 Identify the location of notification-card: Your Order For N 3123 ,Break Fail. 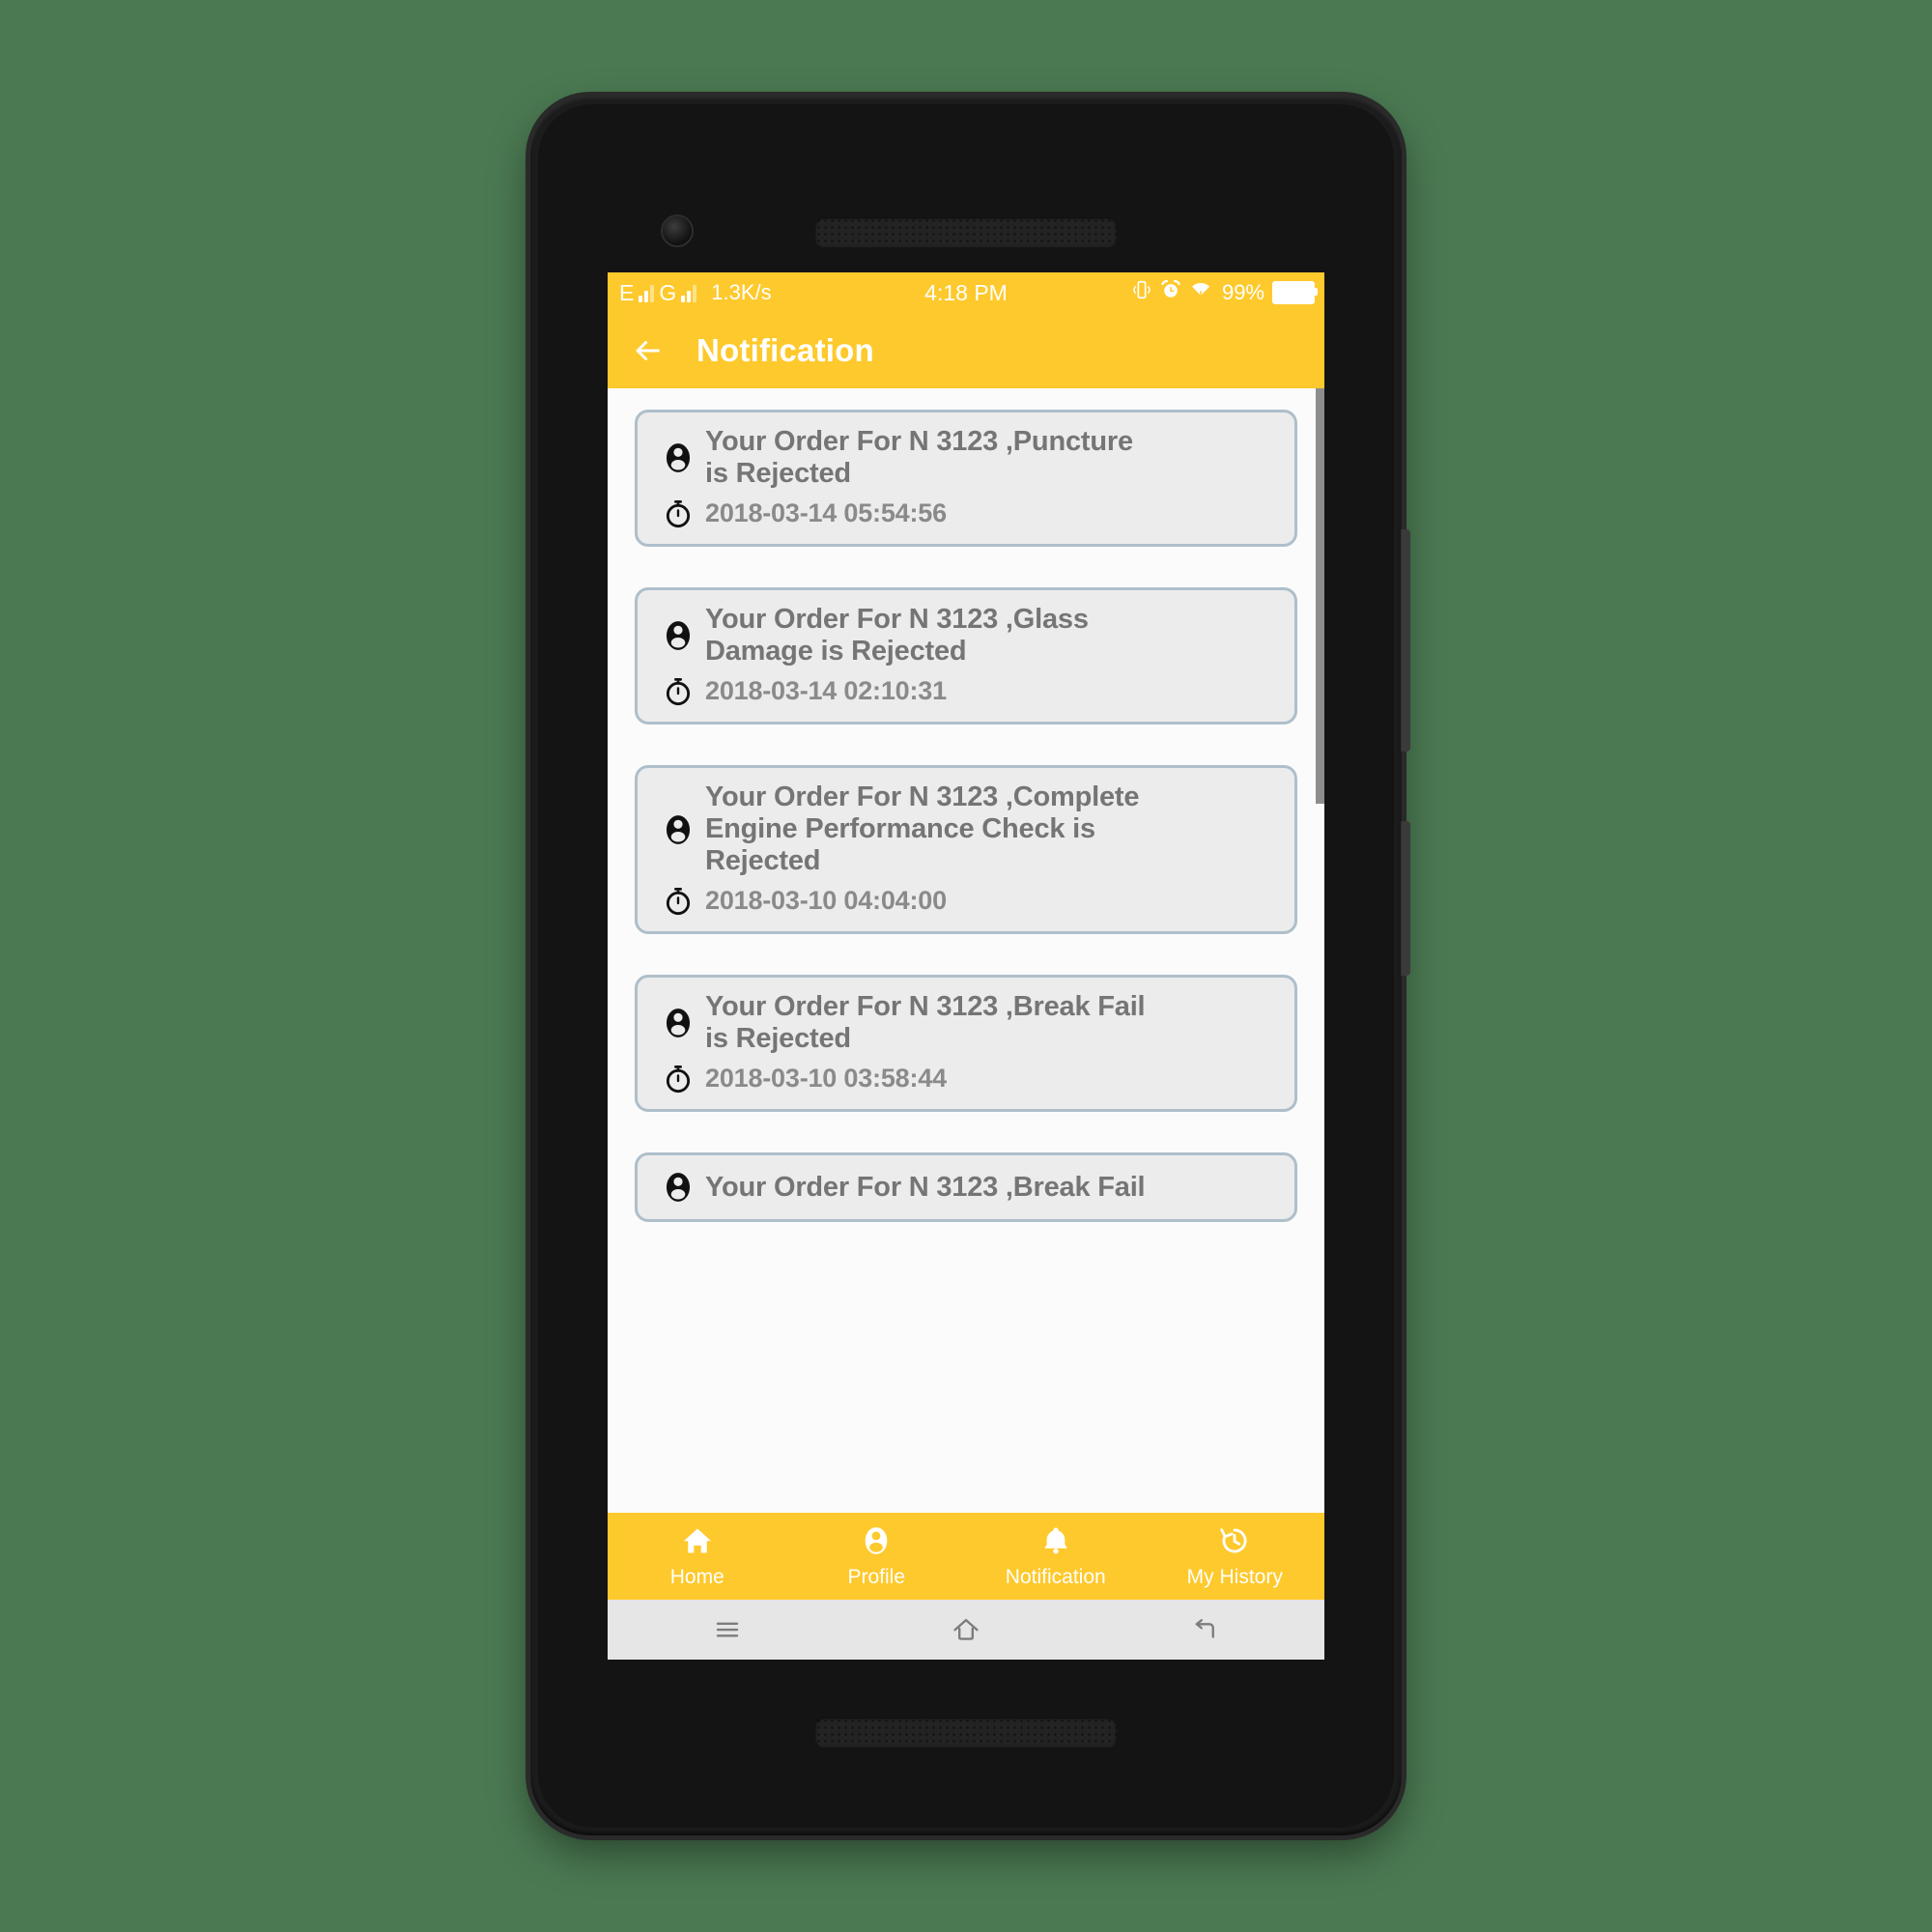
(966, 1187).